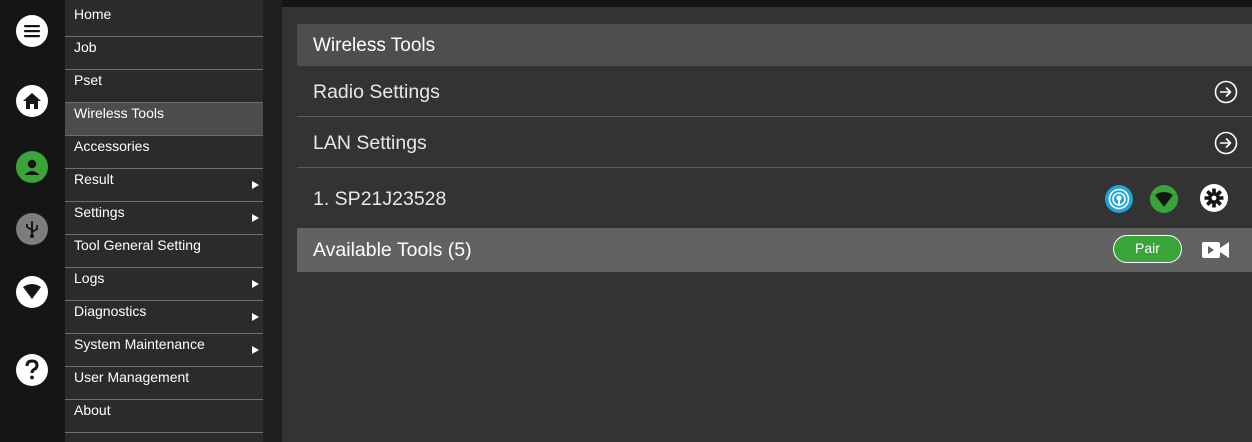 This screenshot has width=1252, height=442. I want to click on usb-icon, so click(32, 229).